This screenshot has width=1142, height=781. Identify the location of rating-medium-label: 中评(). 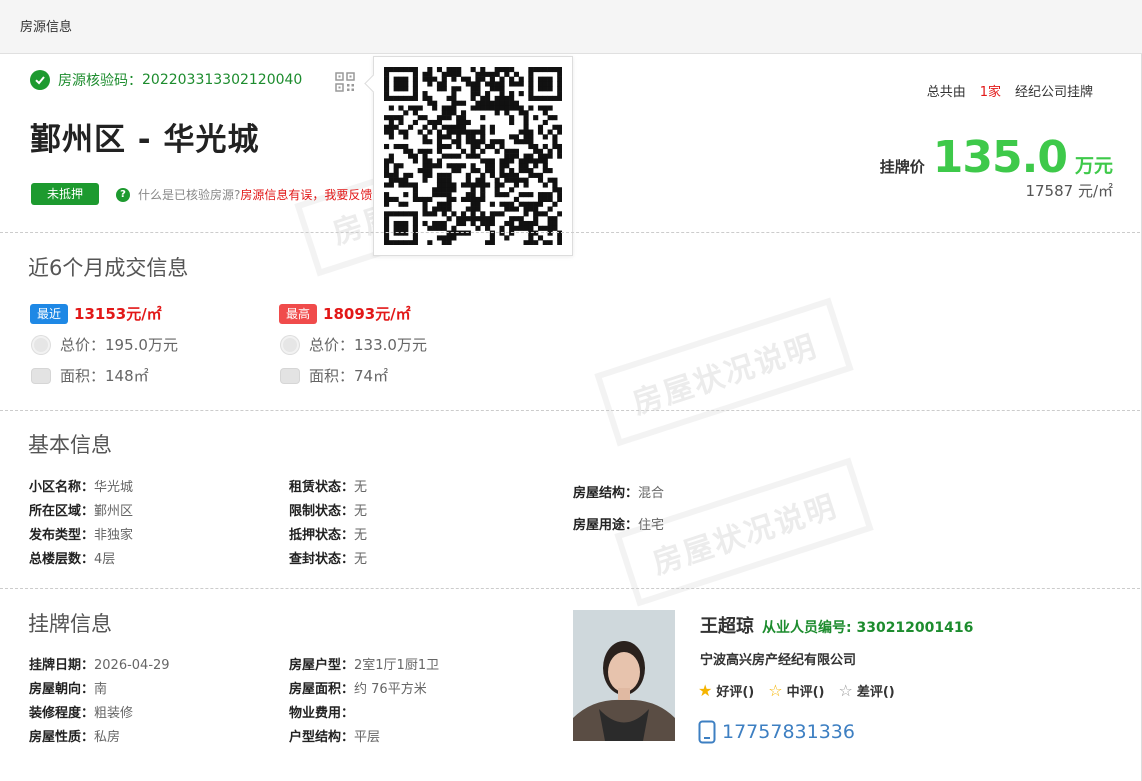
(805, 692).